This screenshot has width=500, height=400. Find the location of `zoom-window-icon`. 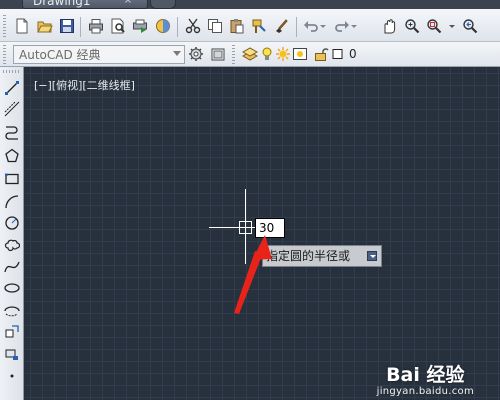

zoom-window-icon is located at coordinates (434, 26).